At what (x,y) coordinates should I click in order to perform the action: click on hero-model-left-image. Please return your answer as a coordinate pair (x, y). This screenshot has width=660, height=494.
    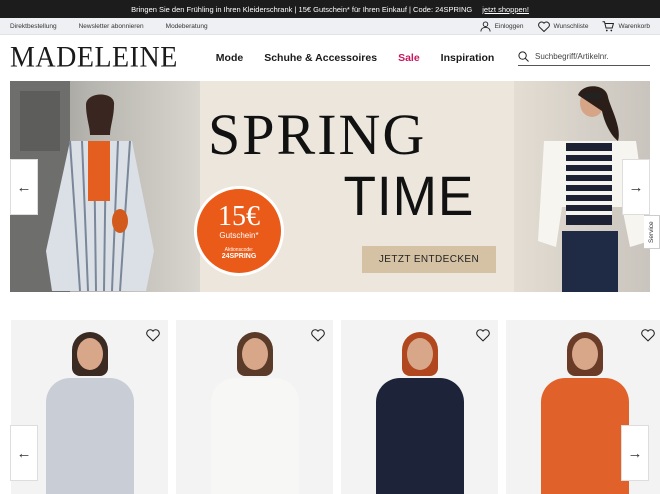
    Looking at the image, I should click on (105, 186).